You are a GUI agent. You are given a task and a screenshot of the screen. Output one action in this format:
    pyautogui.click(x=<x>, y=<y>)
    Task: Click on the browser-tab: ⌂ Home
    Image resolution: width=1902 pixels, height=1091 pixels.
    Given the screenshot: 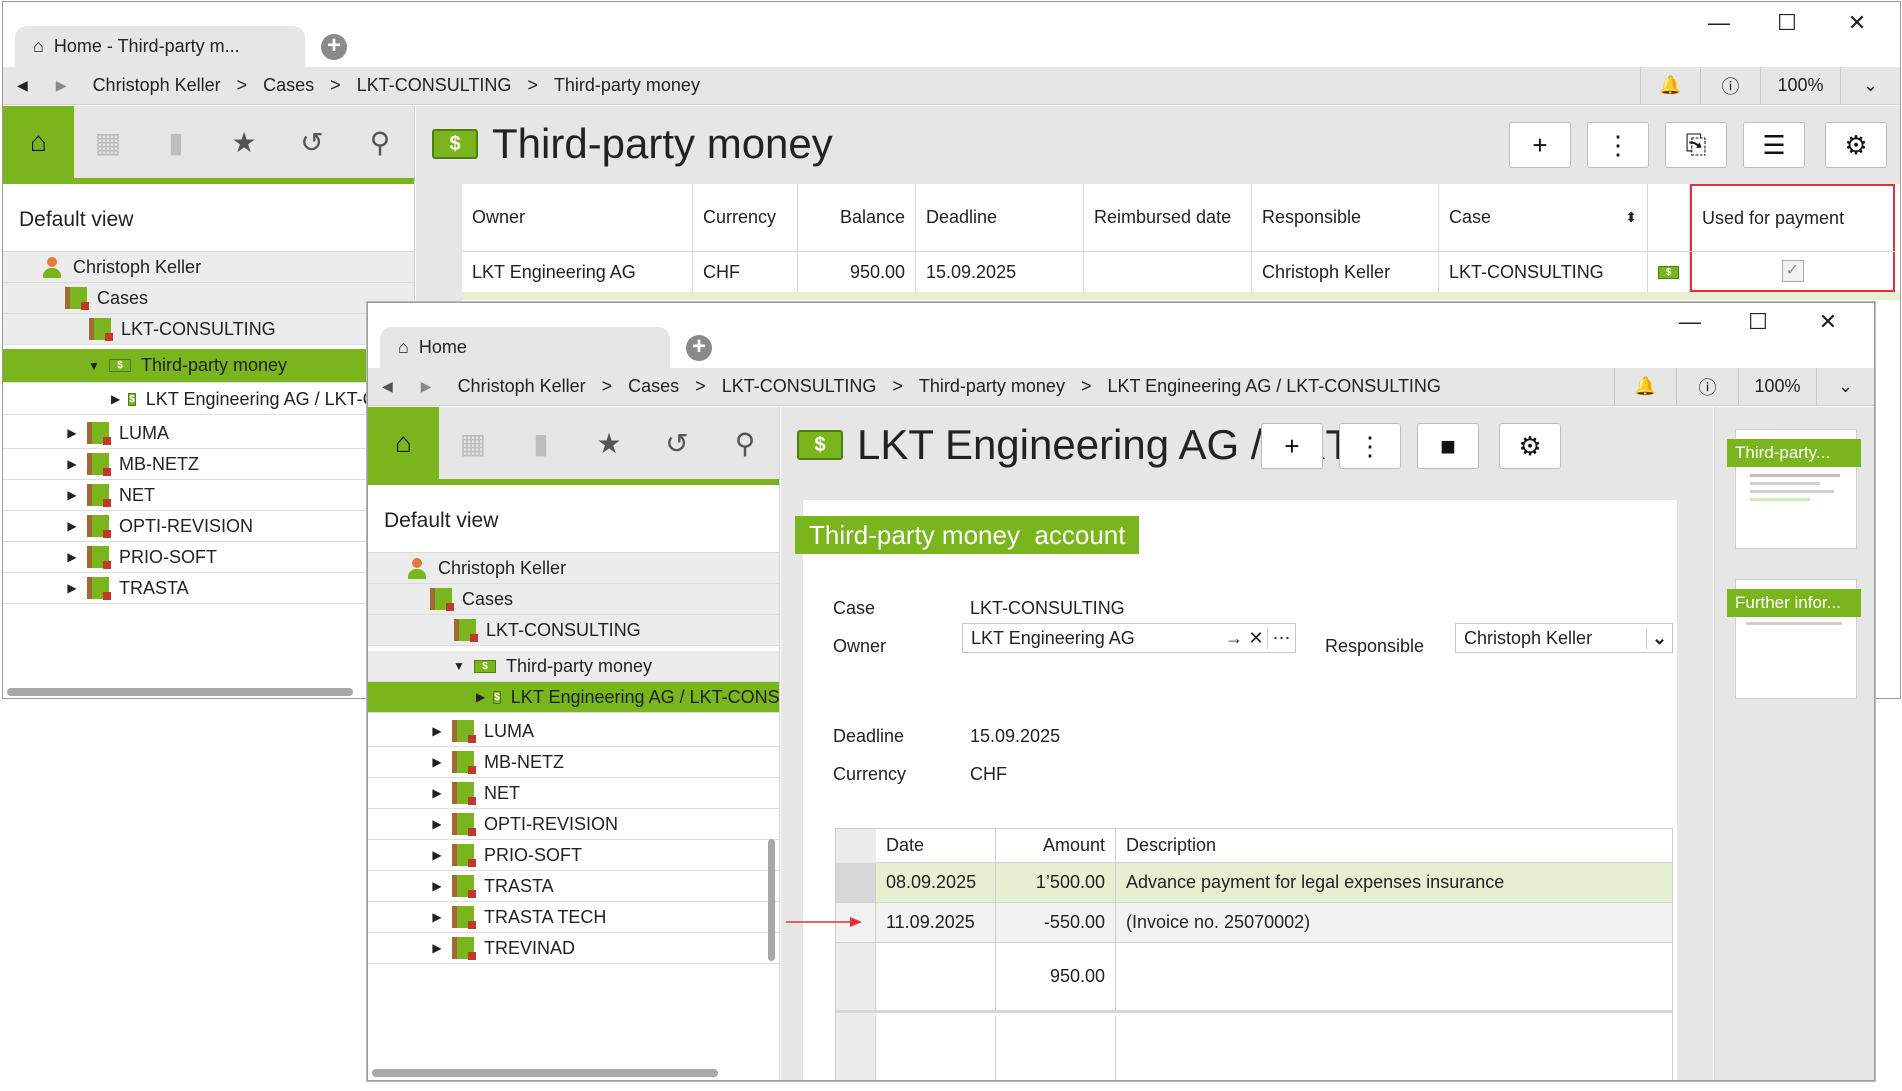 What is the action you would take?
    pyautogui.click(x=525, y=347)
    